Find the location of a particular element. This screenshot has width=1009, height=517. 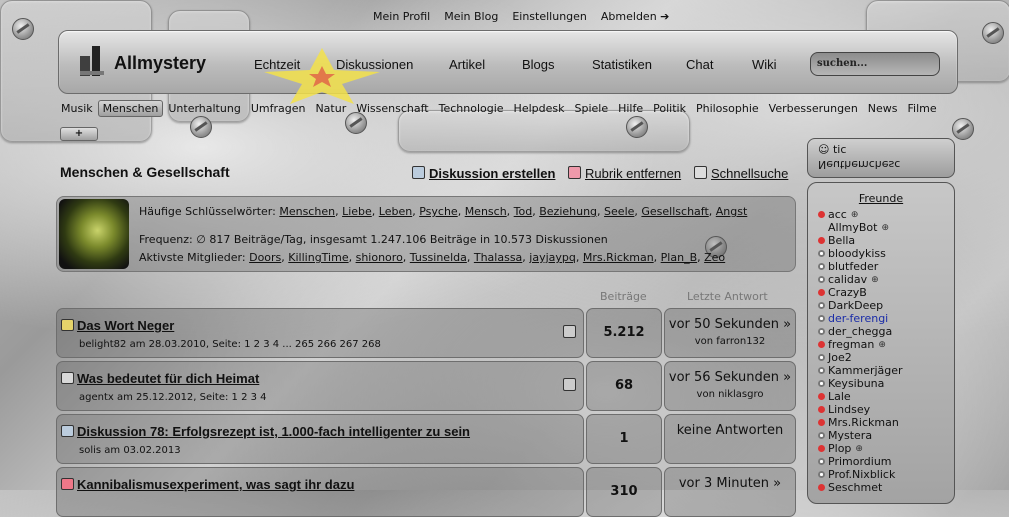

last-reply-link: vor 56 Sekunden » is located at coordinates (730, 377).